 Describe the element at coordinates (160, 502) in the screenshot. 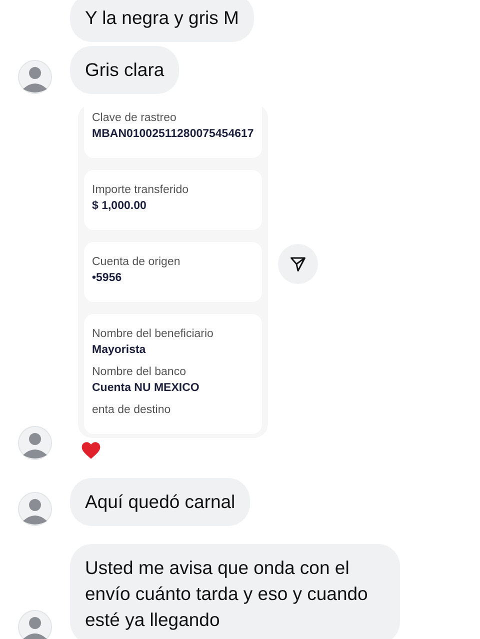

I see `message-bubble: Aquí quedó carnal` at that location.